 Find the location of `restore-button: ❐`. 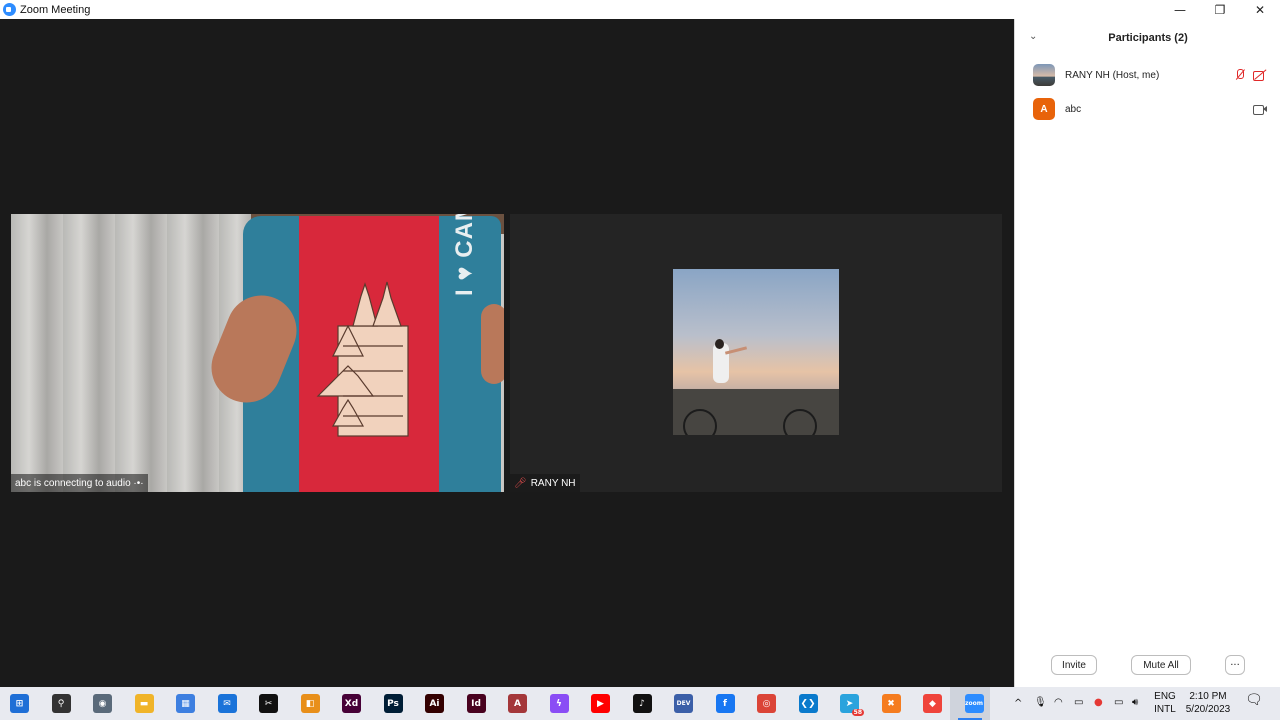

restore-button: ❐ is located at coordinates (1220, 9).